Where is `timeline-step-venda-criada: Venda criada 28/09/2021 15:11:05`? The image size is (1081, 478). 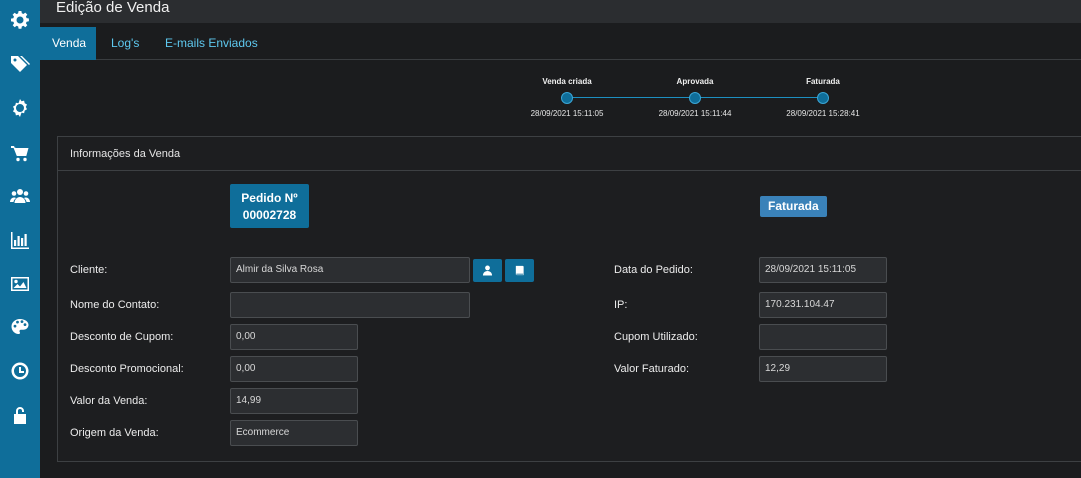
timeline-step-venda-criada: Venda criada 28/09/2021 15:11:05 is located at coordinates (567, 96).